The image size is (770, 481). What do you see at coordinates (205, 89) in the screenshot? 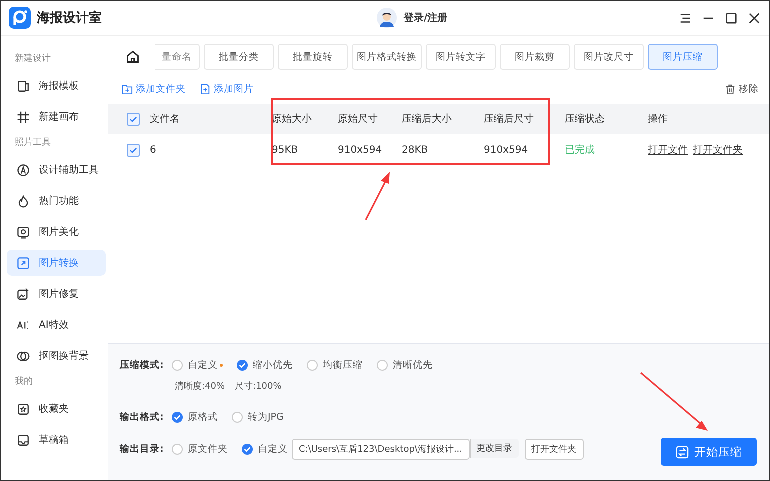
I see `file-plus-icon` at bounding box center [205, 89].